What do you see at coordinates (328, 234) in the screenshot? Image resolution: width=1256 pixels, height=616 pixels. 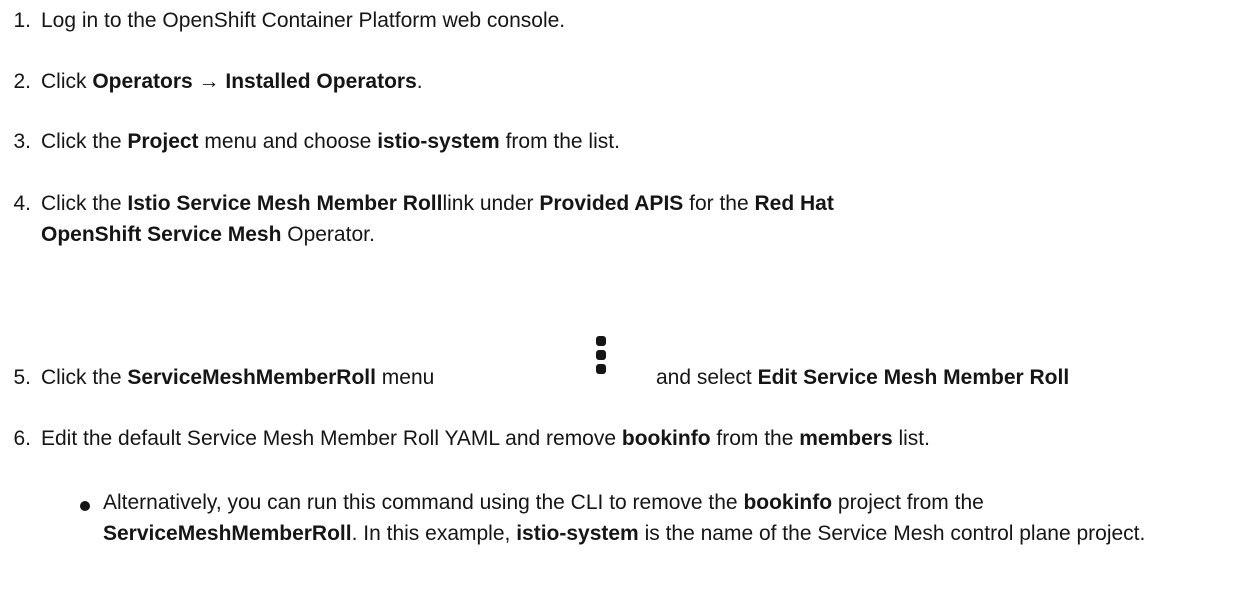 I see `step-text-part: Operator.` at bounding box center [328, 234].